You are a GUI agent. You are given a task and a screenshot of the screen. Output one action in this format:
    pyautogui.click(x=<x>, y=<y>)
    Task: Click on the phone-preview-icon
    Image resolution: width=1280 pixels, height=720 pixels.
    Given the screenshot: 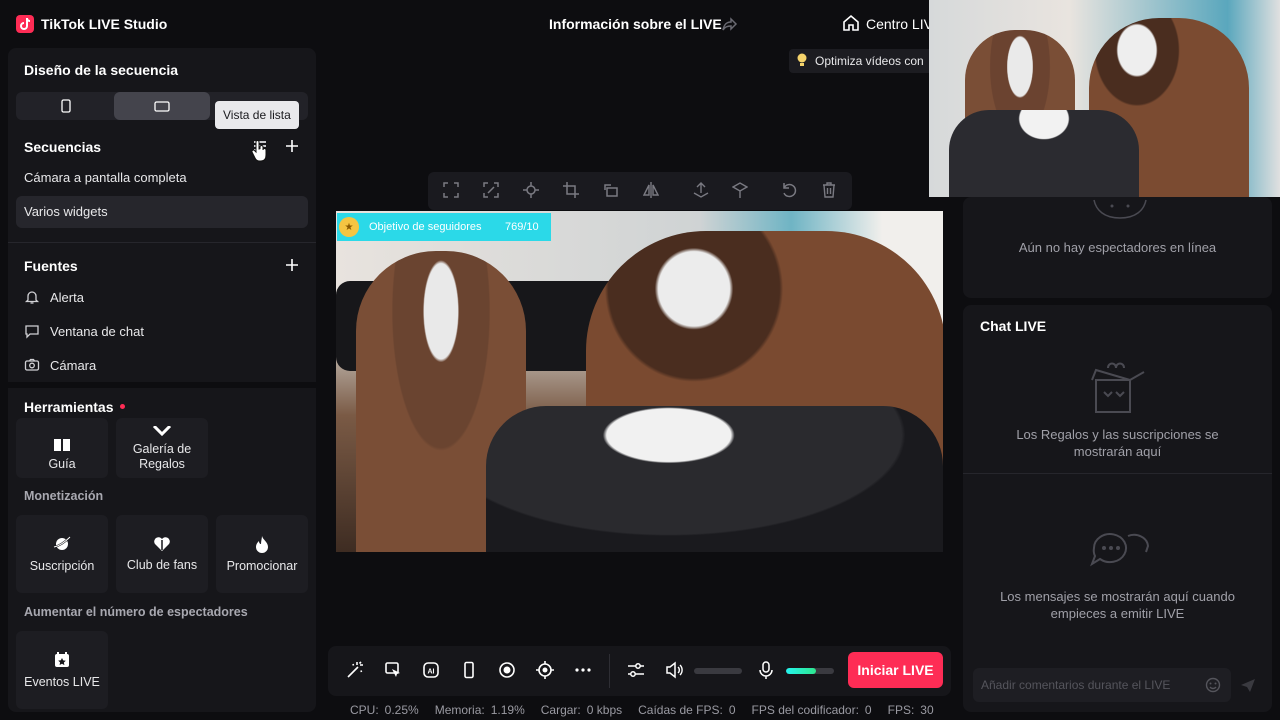 What is the action you would take?
    pyautogui.click(x=469, y=670)
    